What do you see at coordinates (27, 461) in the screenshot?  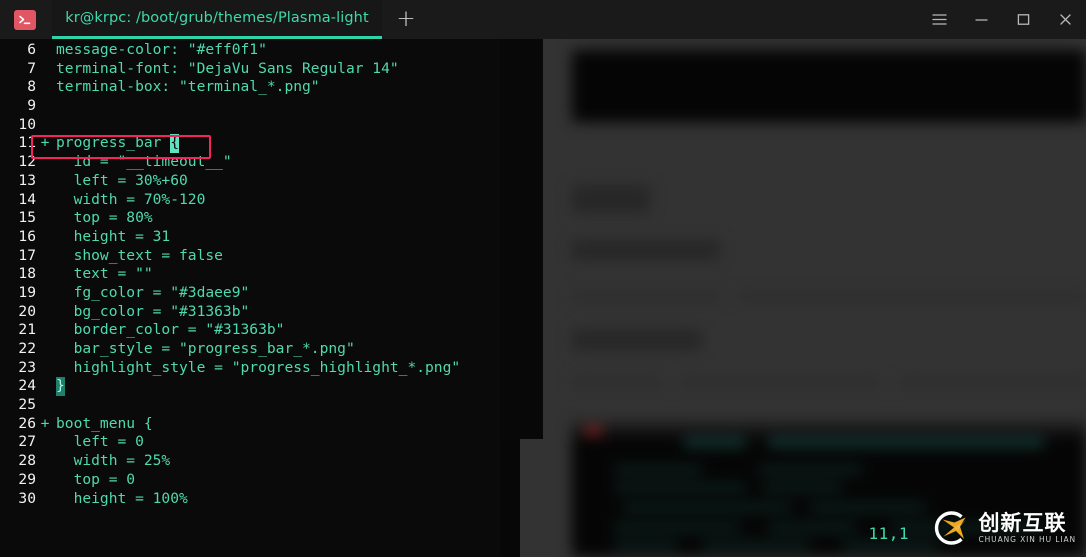 I see `line-number: 28` at bounding box center [27, 461].